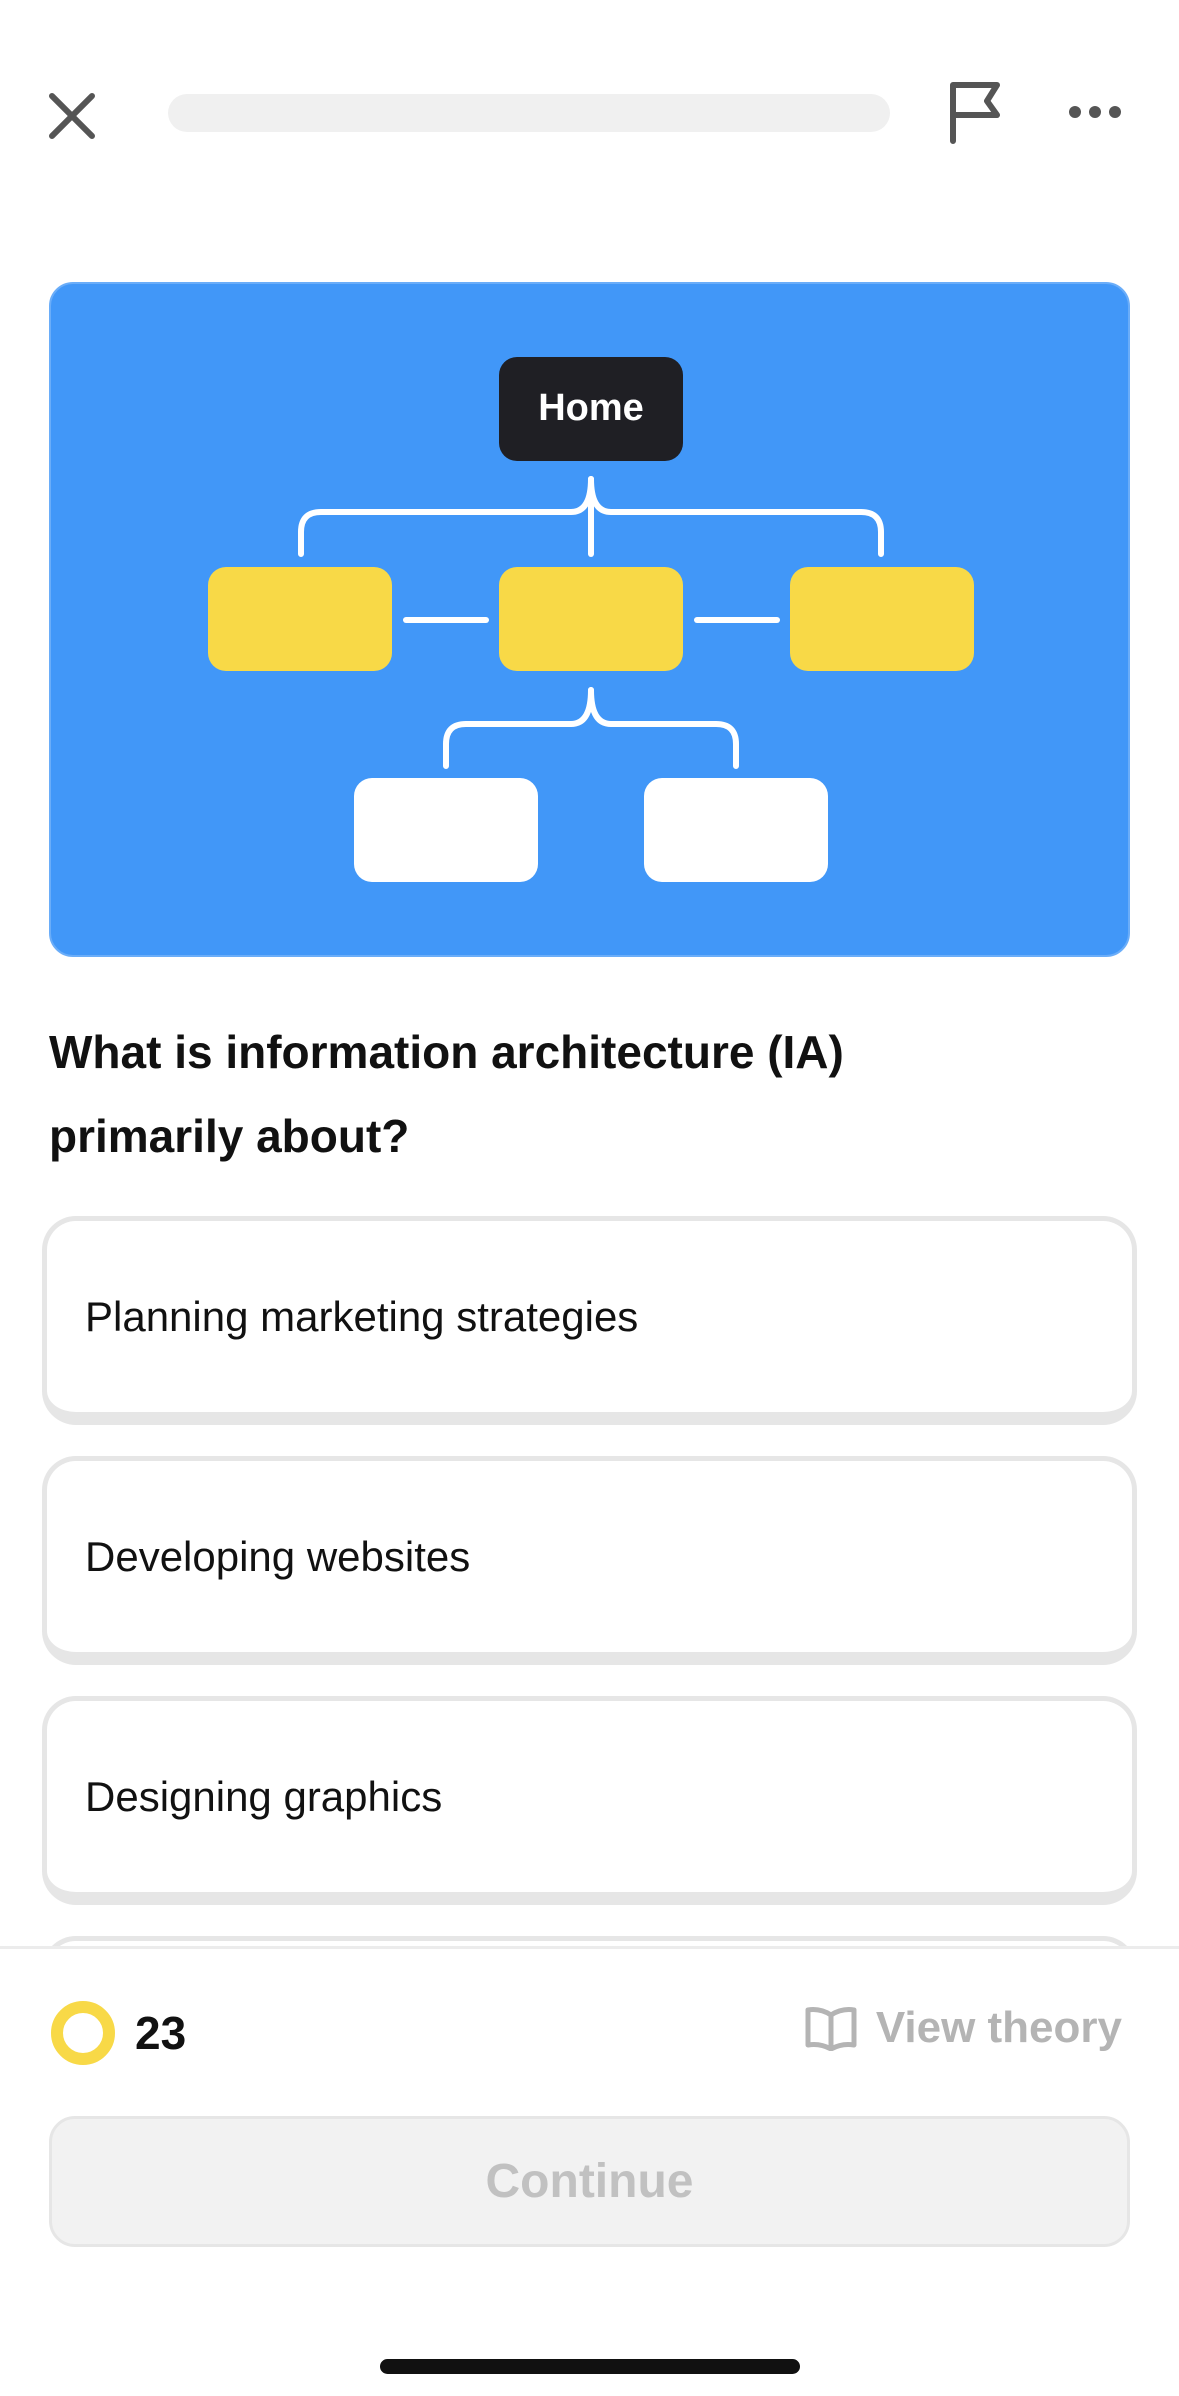 Image resolution: width=1179 pixels, height=2396 pixels. Describe the element at coordinates (278, 1556) in the screenshot. I see `answer-option-label: Developing websites` at that location.